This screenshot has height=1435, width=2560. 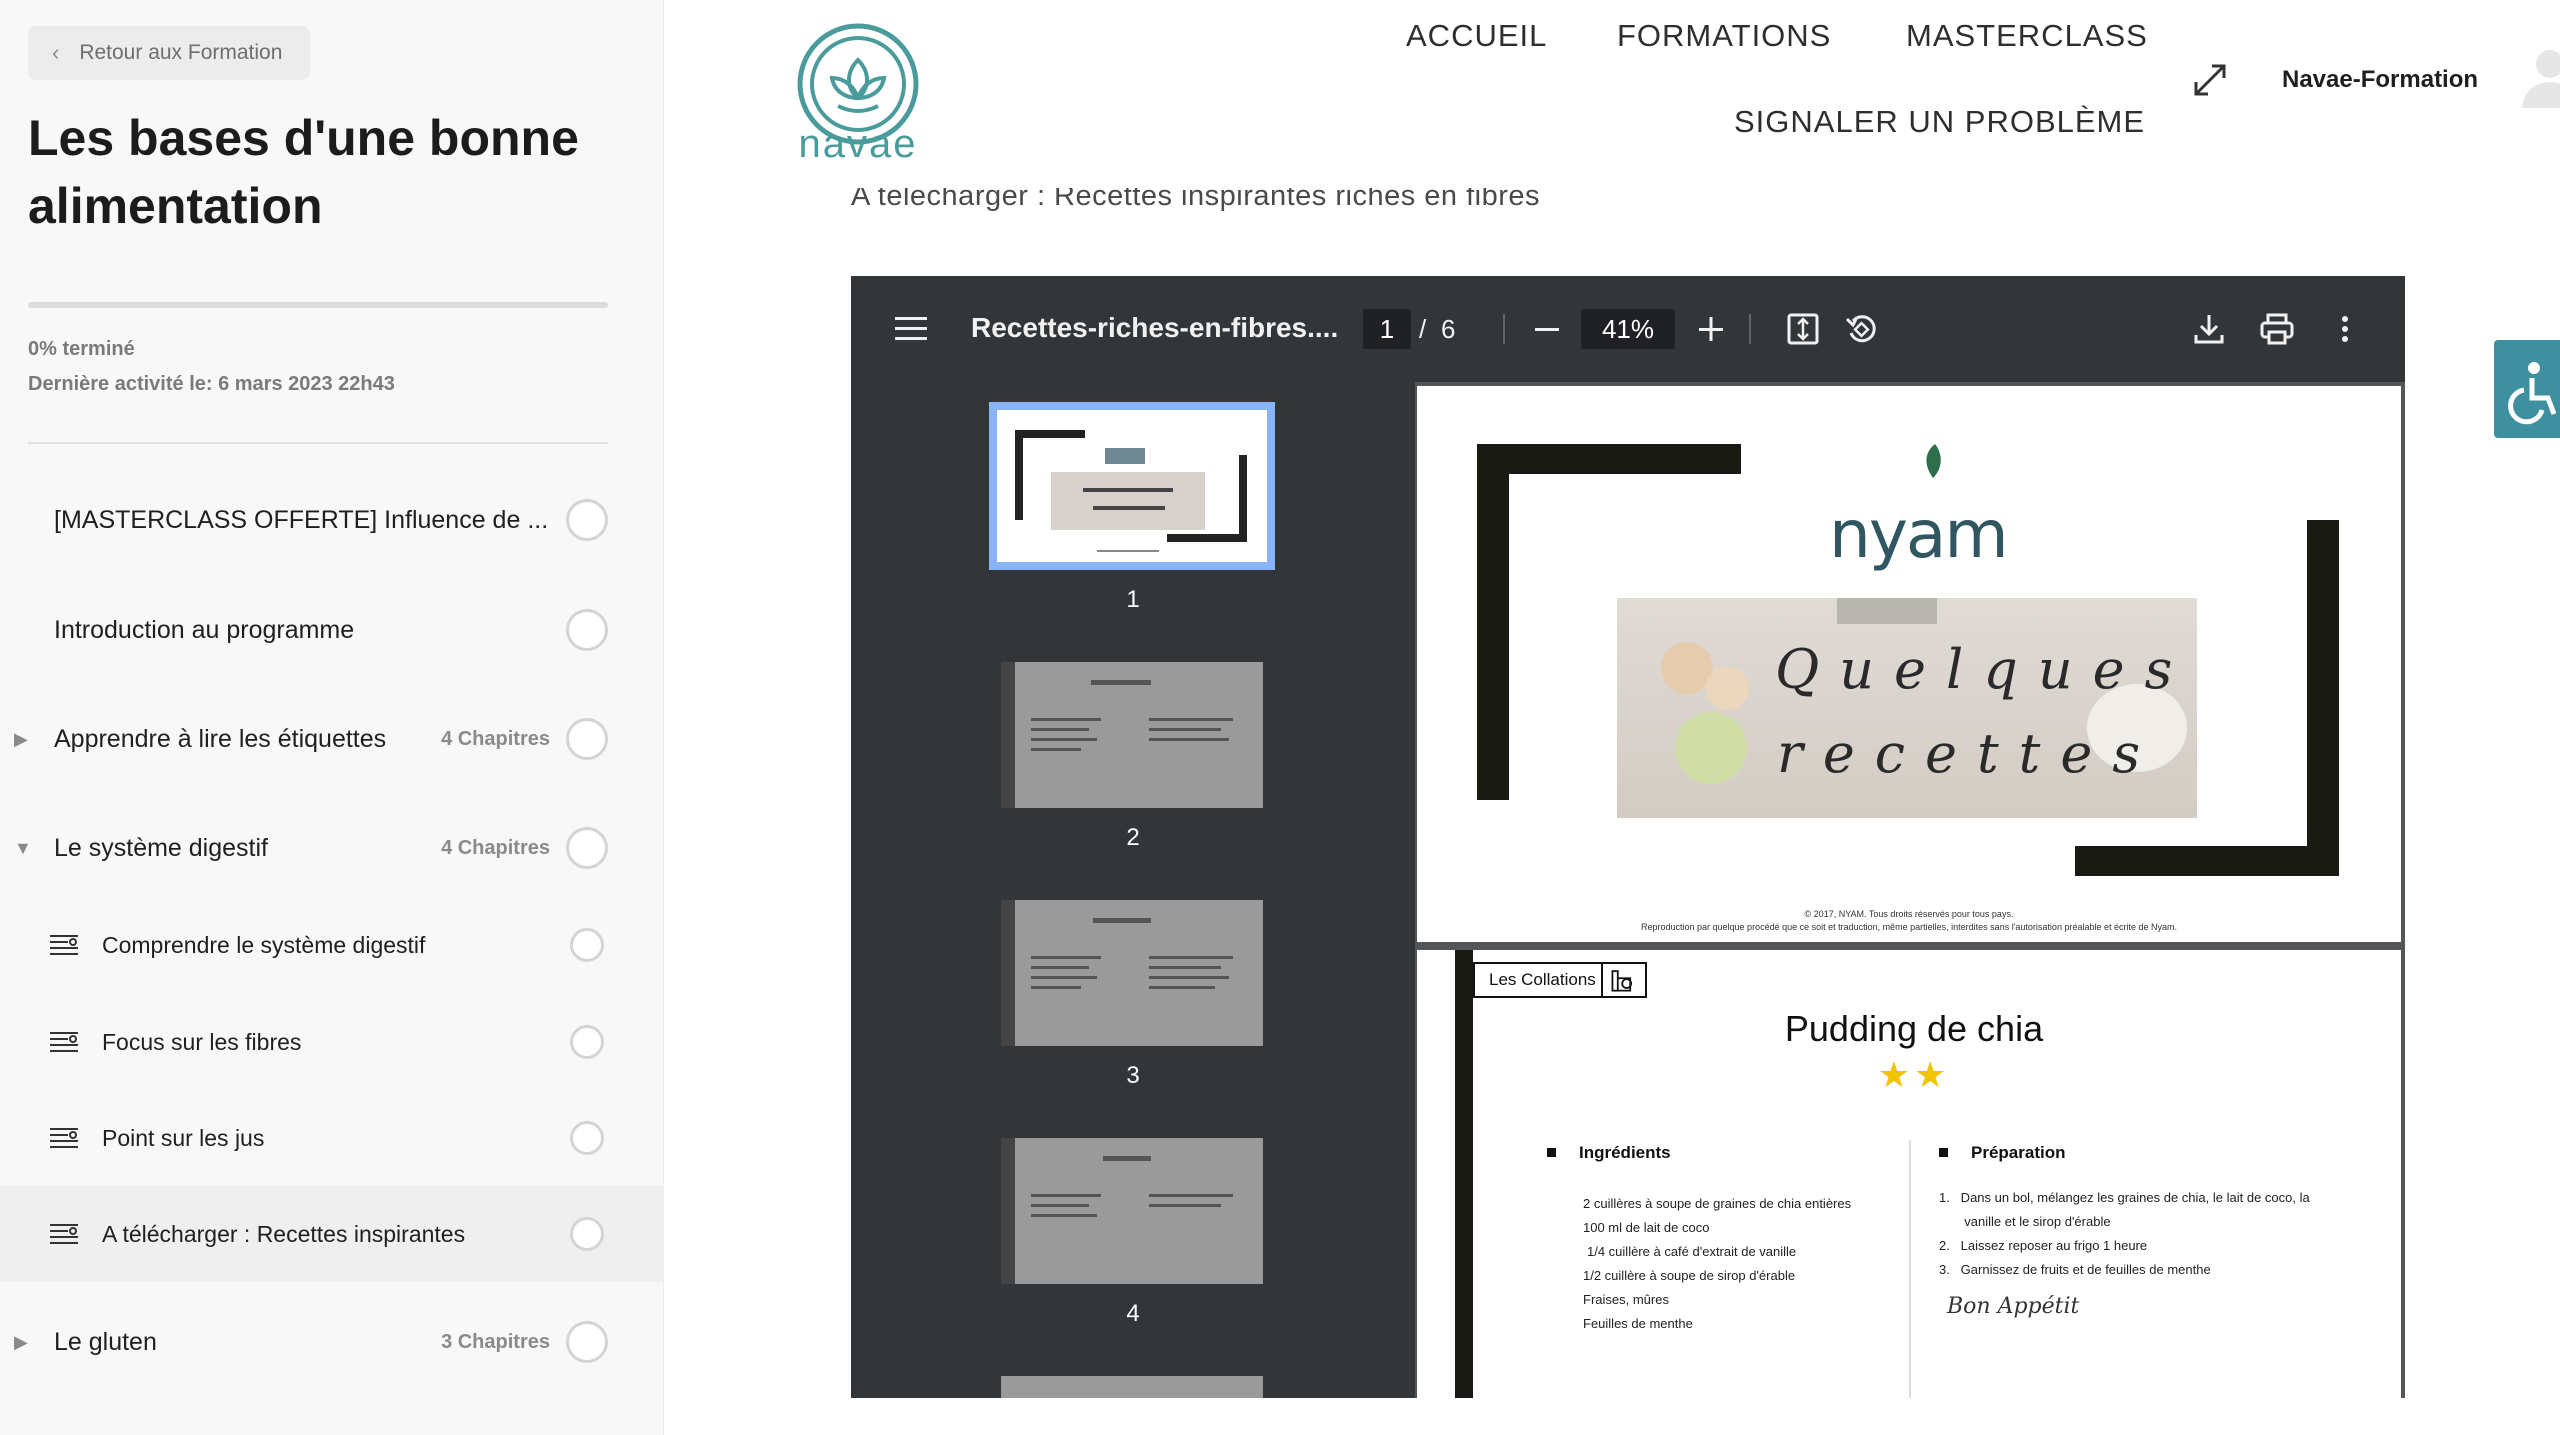 I want to click on recipes-banner-image: Quelques recettes, so click(x=1907, y=708).